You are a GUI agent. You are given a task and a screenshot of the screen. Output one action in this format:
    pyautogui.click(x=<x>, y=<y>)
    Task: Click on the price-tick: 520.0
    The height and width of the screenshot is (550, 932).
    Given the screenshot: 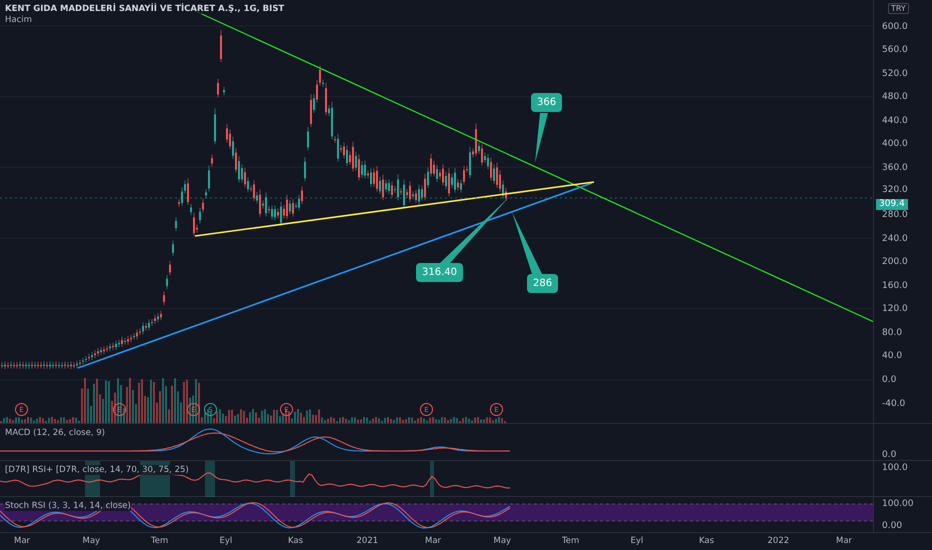 What is the action you would take?
    pyautogui.click(x=895, y=73)
    